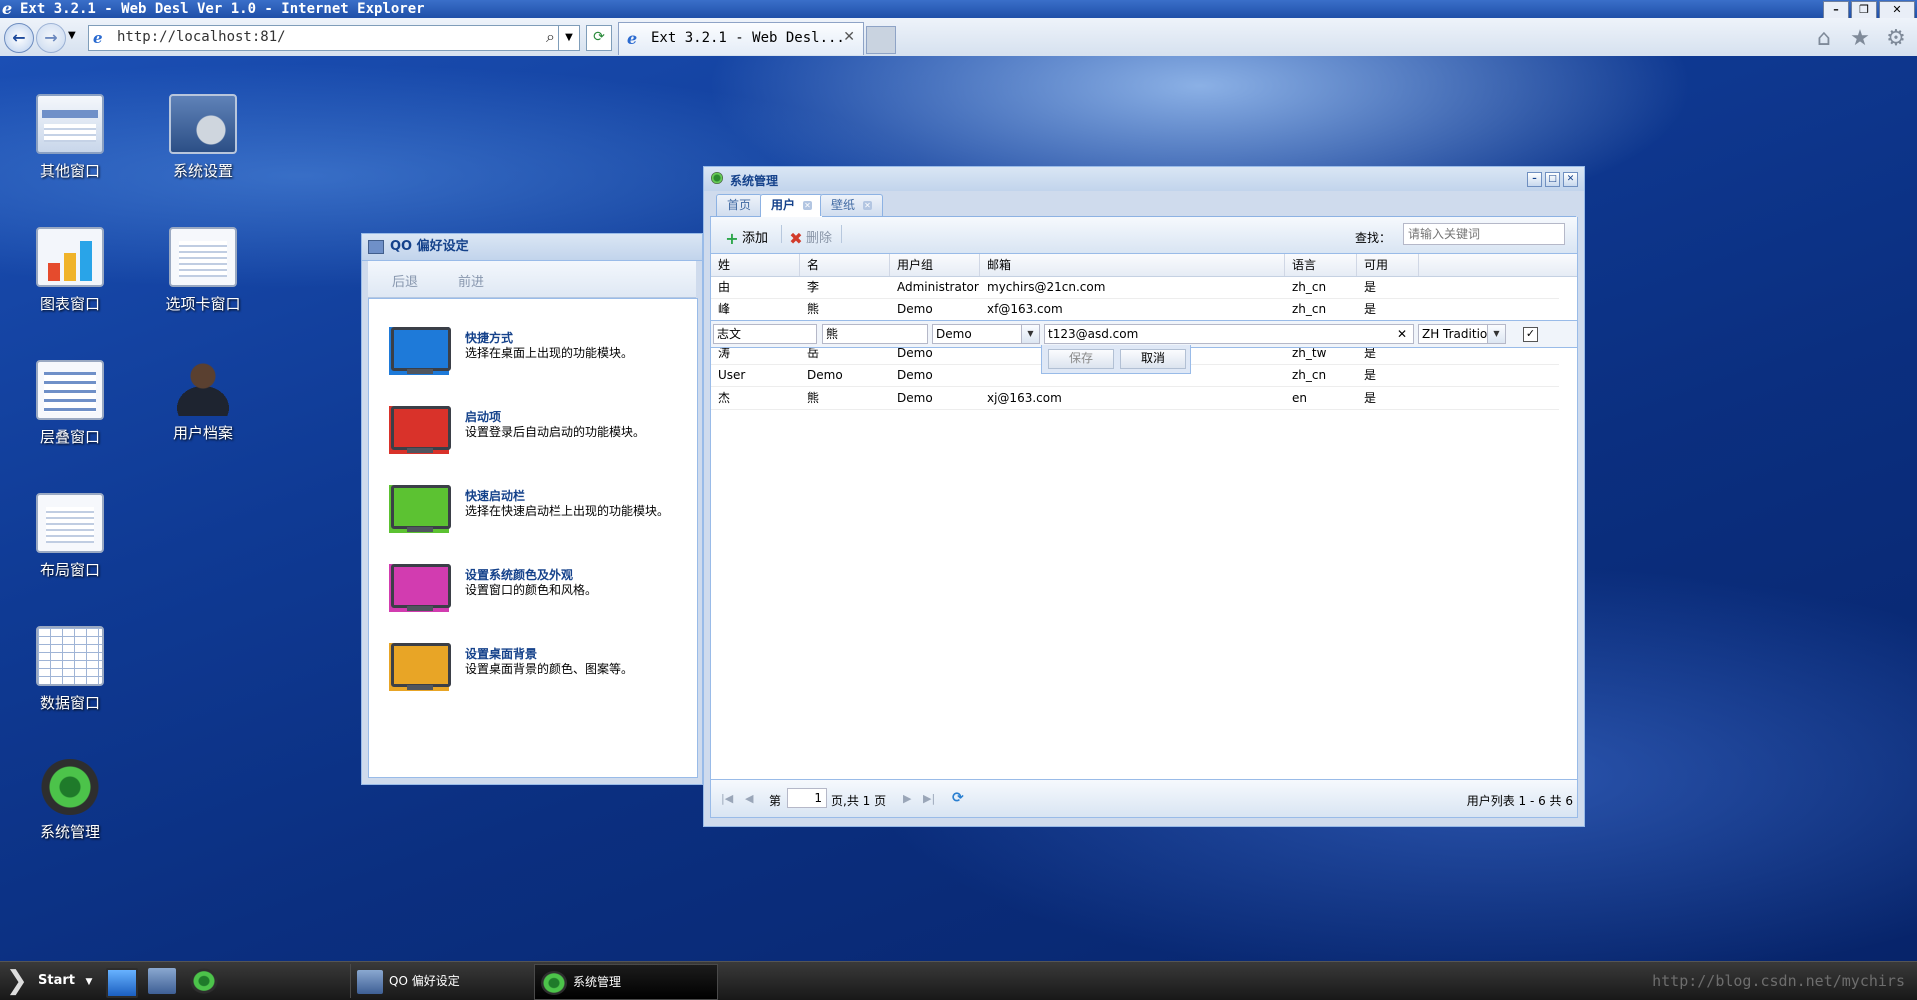 The width and height of the screenshot is (1917, 1000). Describe the element at coordinates (1402, 334) in the screenshot. I see `clear-icon: ✕` at that location.